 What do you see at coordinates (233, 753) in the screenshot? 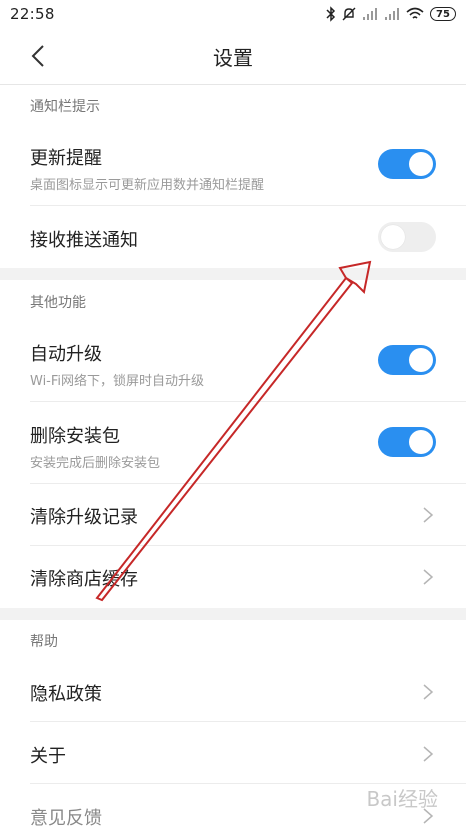
I see `setting-about: 关于` at bounding box center [233, 753].